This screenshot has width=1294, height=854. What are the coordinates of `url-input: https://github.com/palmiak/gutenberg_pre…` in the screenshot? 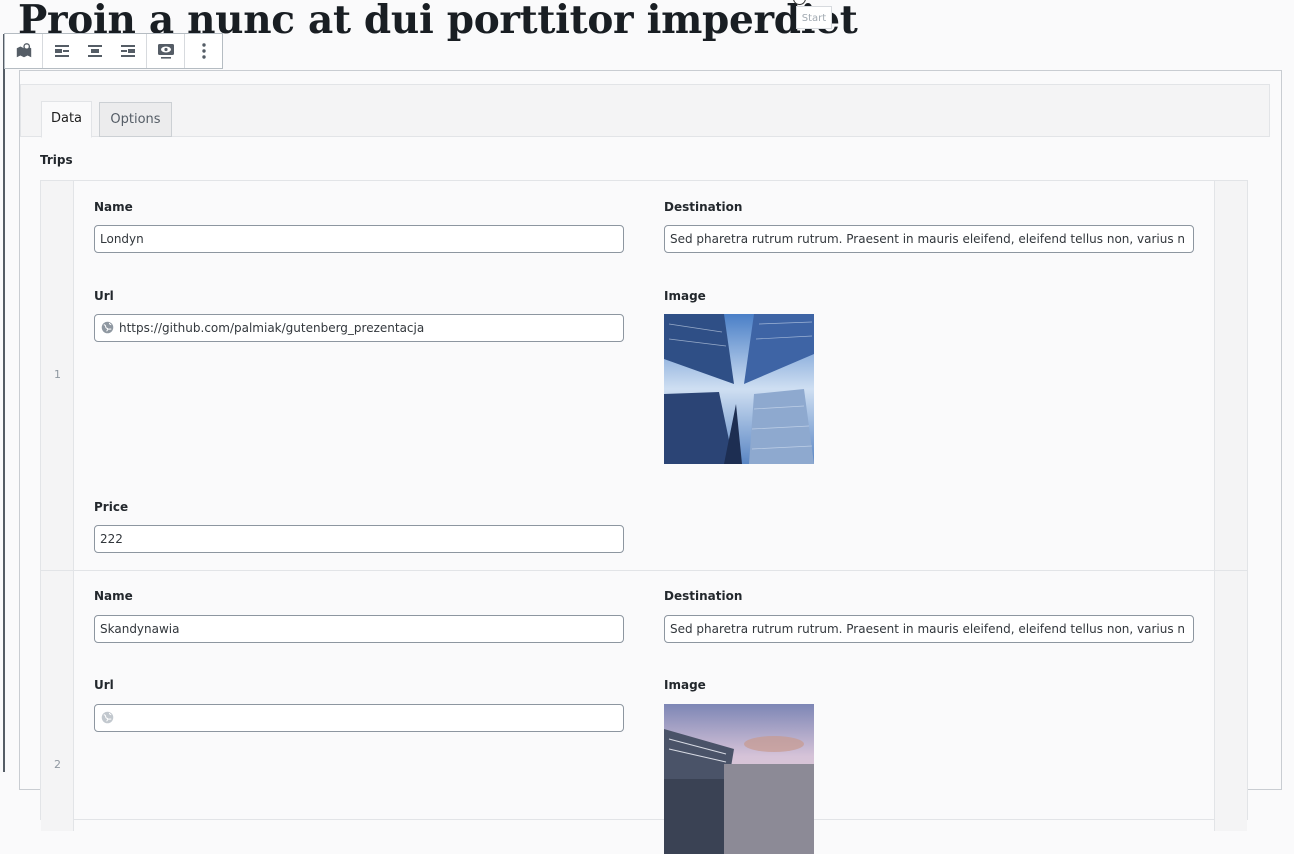 It's located at (359, 328).